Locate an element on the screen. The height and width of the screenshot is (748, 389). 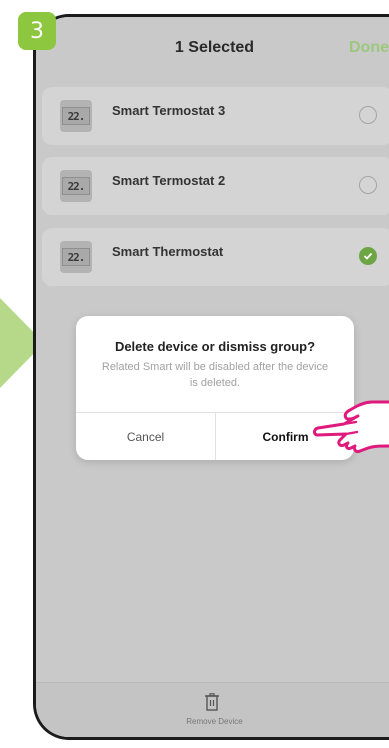
dialog-title: Delete device or dismiss group? is located at coordinates (215, 346).